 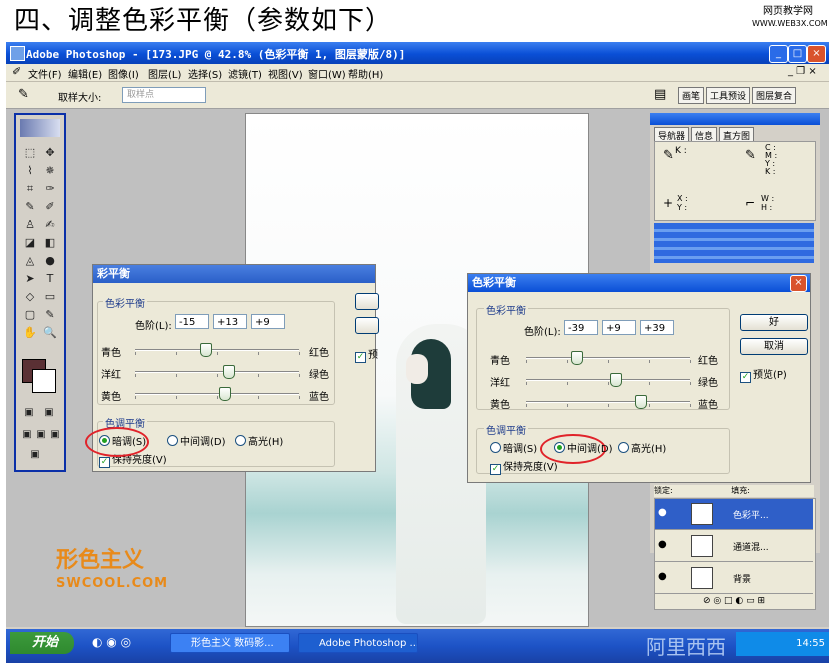 What do you see at coordinates (708, 405) in the screenshot?
I see `slider-right-label: 蓝色` at bounding box center [708, 405].